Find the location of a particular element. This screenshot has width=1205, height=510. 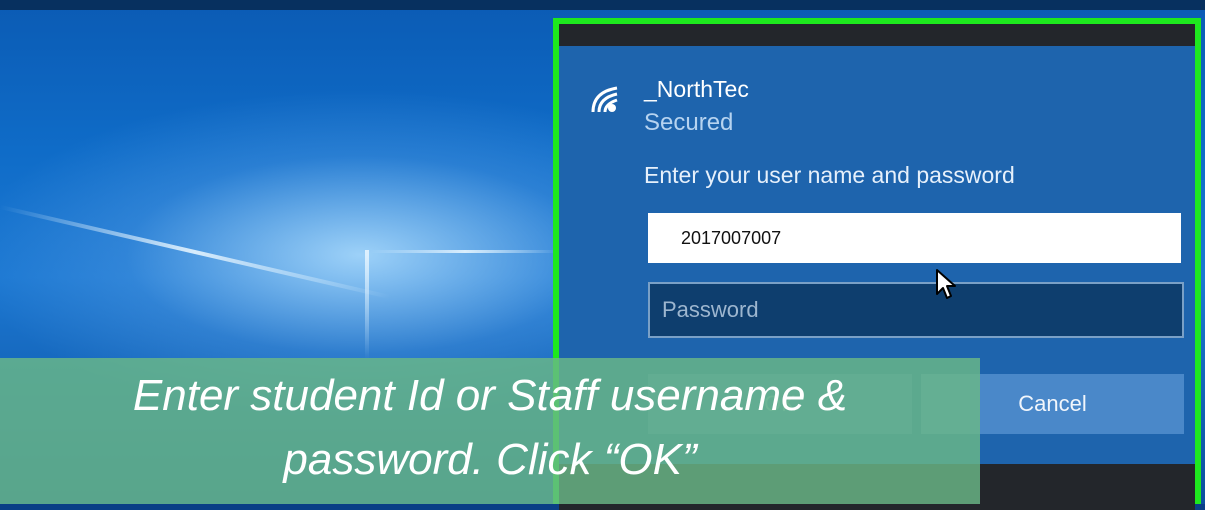

caption-line-1: Enter student Id or Staff username & is located at coordinates (490, 395).